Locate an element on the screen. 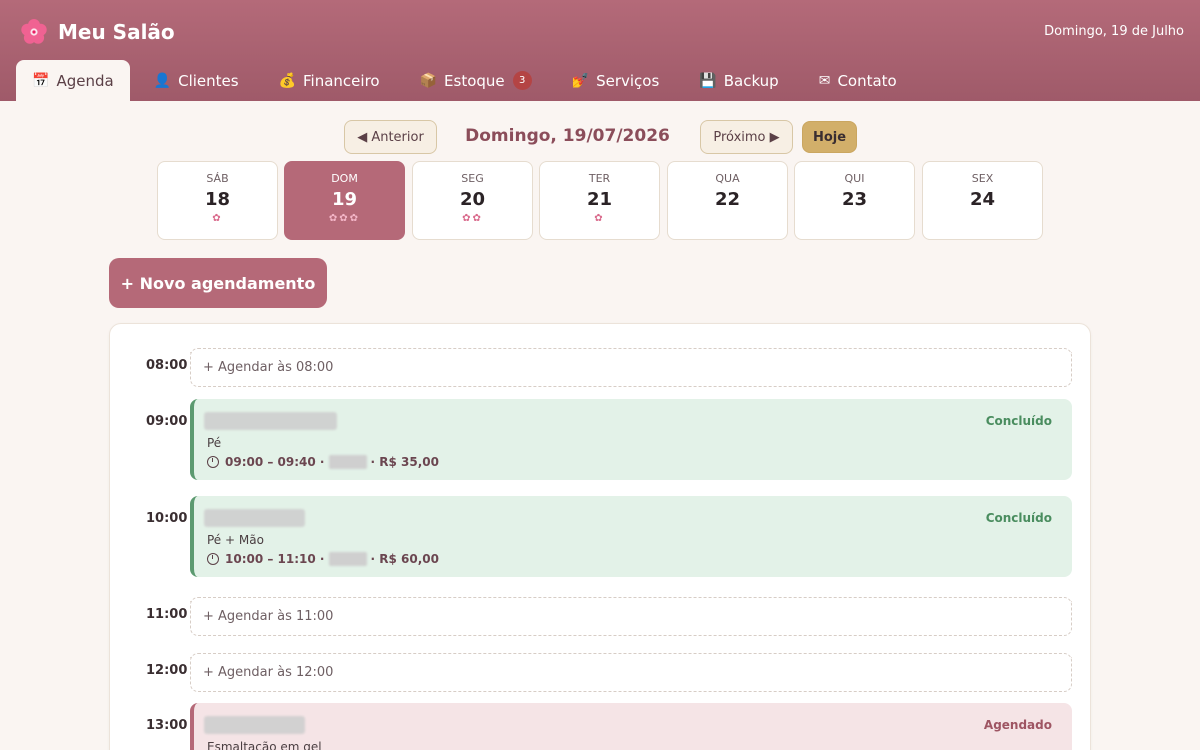  day-of-week: QUI is located at coordinates (854, 178).